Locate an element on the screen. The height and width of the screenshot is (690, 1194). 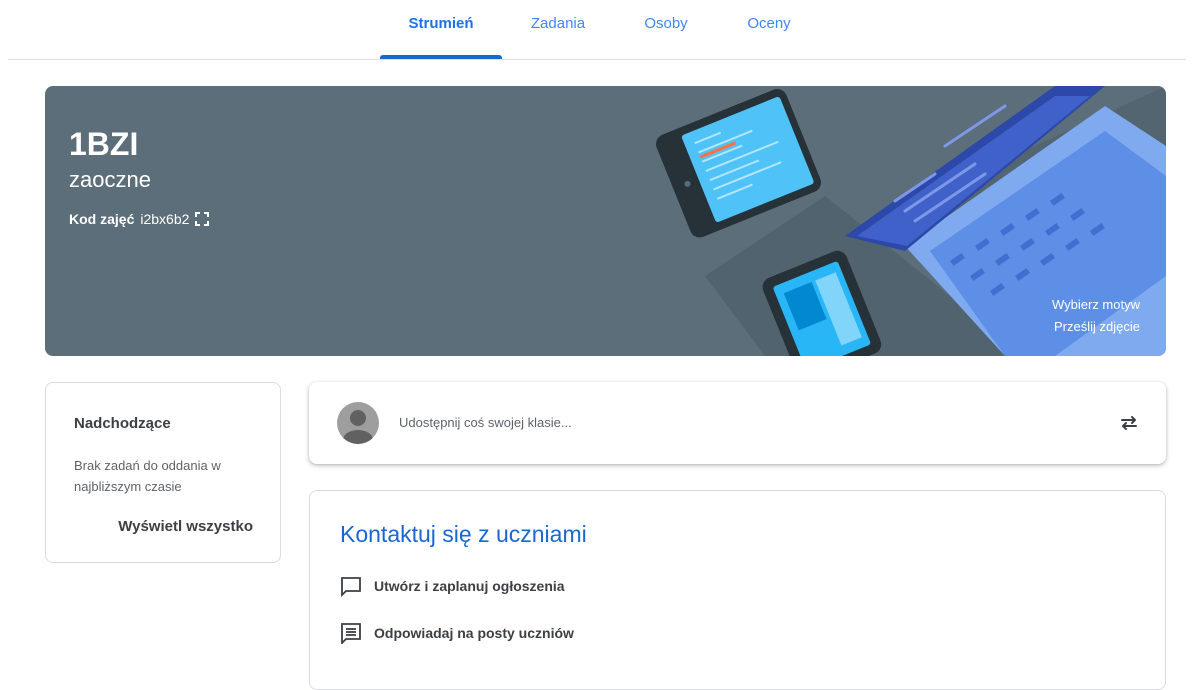
class-title: 1BZI is located at coordinates (104, 144).